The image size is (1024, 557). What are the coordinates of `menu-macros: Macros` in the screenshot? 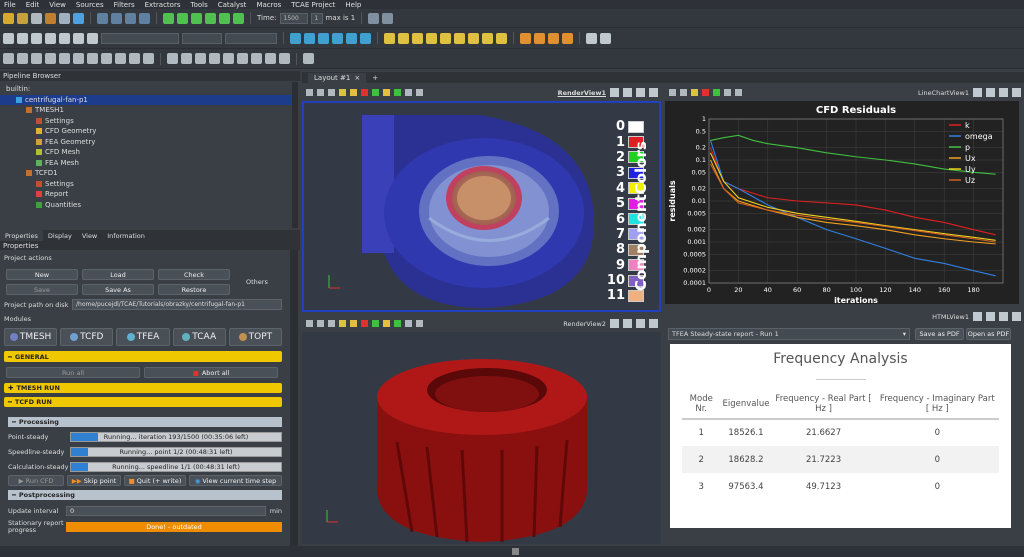 It's located at (268, 5).